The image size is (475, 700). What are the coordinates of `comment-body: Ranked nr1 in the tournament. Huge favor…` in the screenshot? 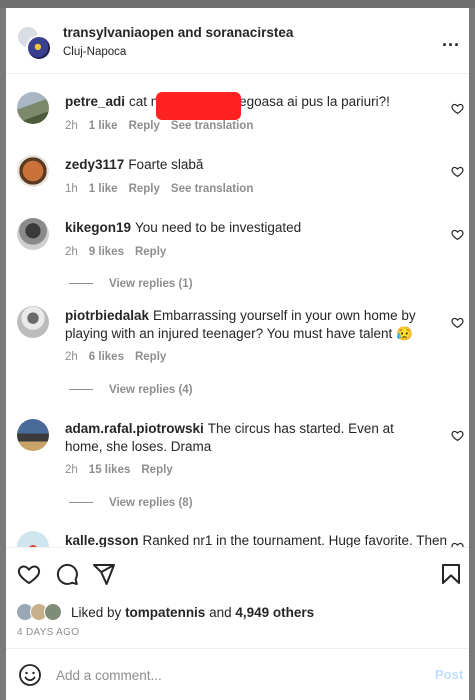 It's located at (294, 540).